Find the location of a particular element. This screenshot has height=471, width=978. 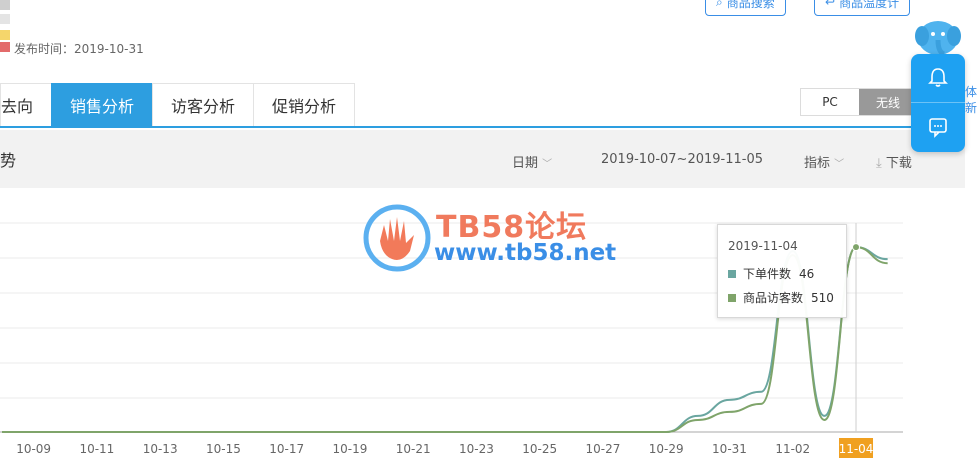

floating-action-panel is located at coordinates (938, 103).